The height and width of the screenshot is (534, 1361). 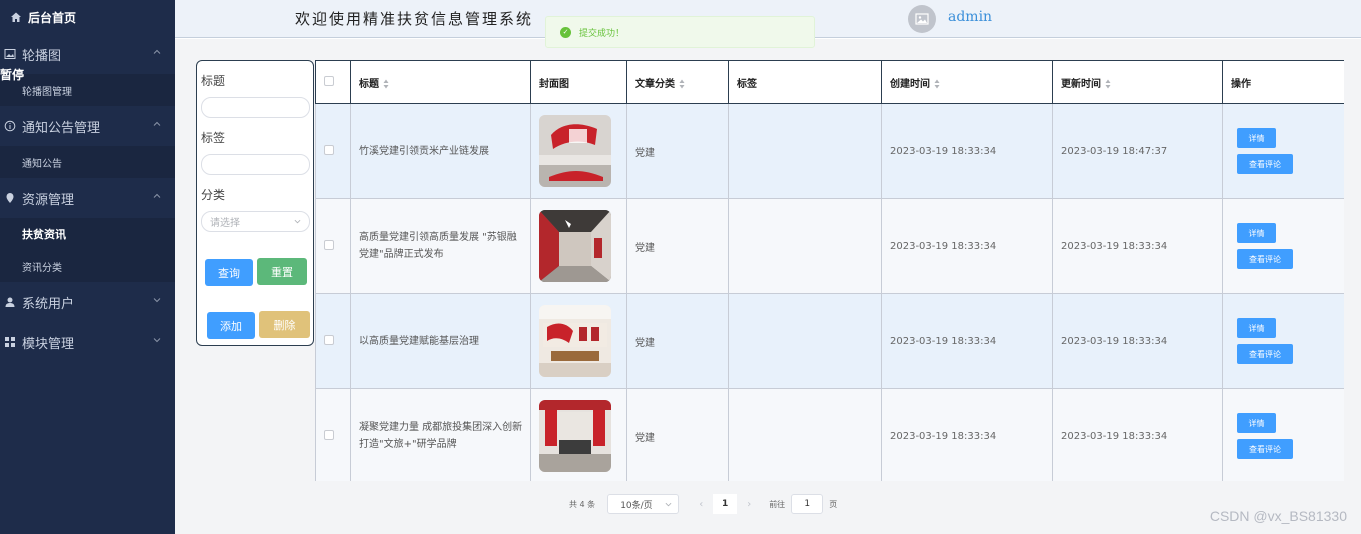 I want to click on location-icon, so click(x=10, y=198).